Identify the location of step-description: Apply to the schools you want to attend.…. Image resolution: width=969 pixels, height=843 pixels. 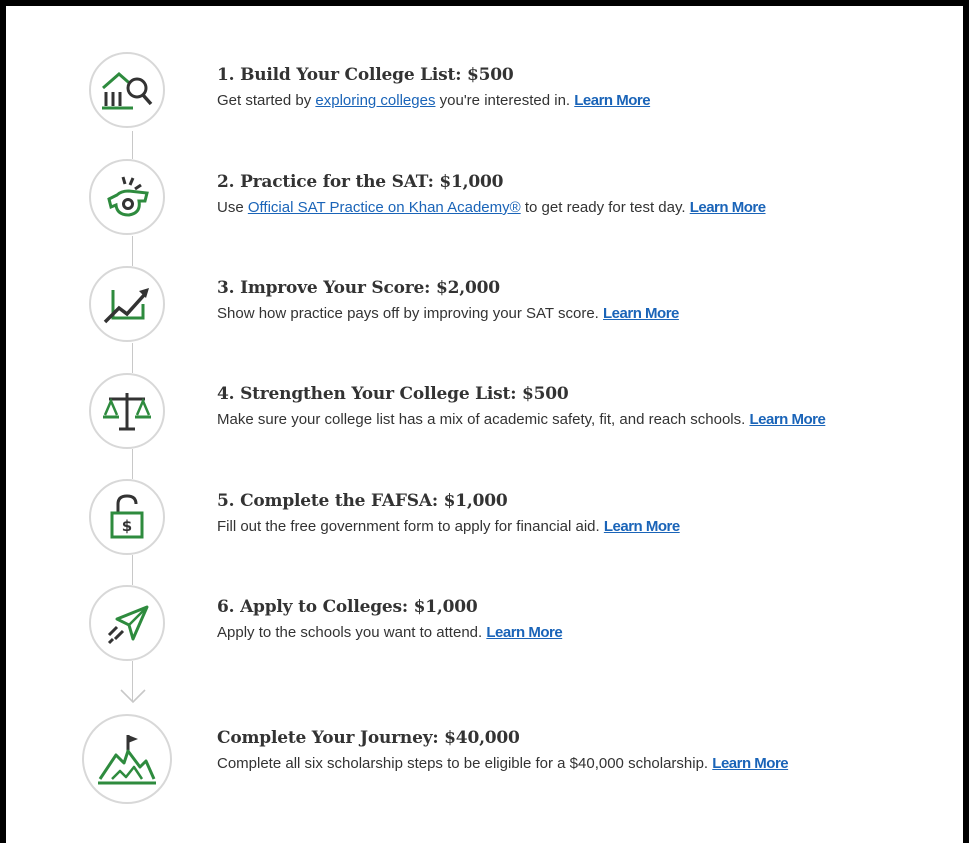
(390, 632).